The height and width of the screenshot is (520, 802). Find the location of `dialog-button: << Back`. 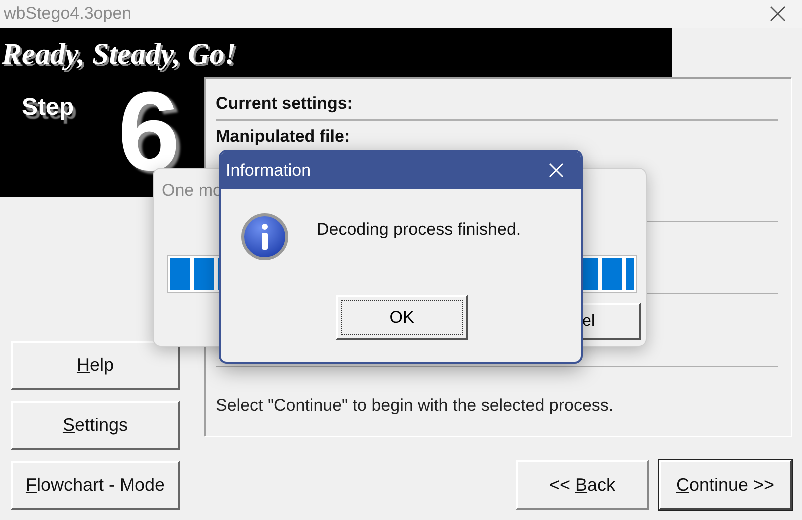

dialog-button: << Back is located at coordinates (582, 485).